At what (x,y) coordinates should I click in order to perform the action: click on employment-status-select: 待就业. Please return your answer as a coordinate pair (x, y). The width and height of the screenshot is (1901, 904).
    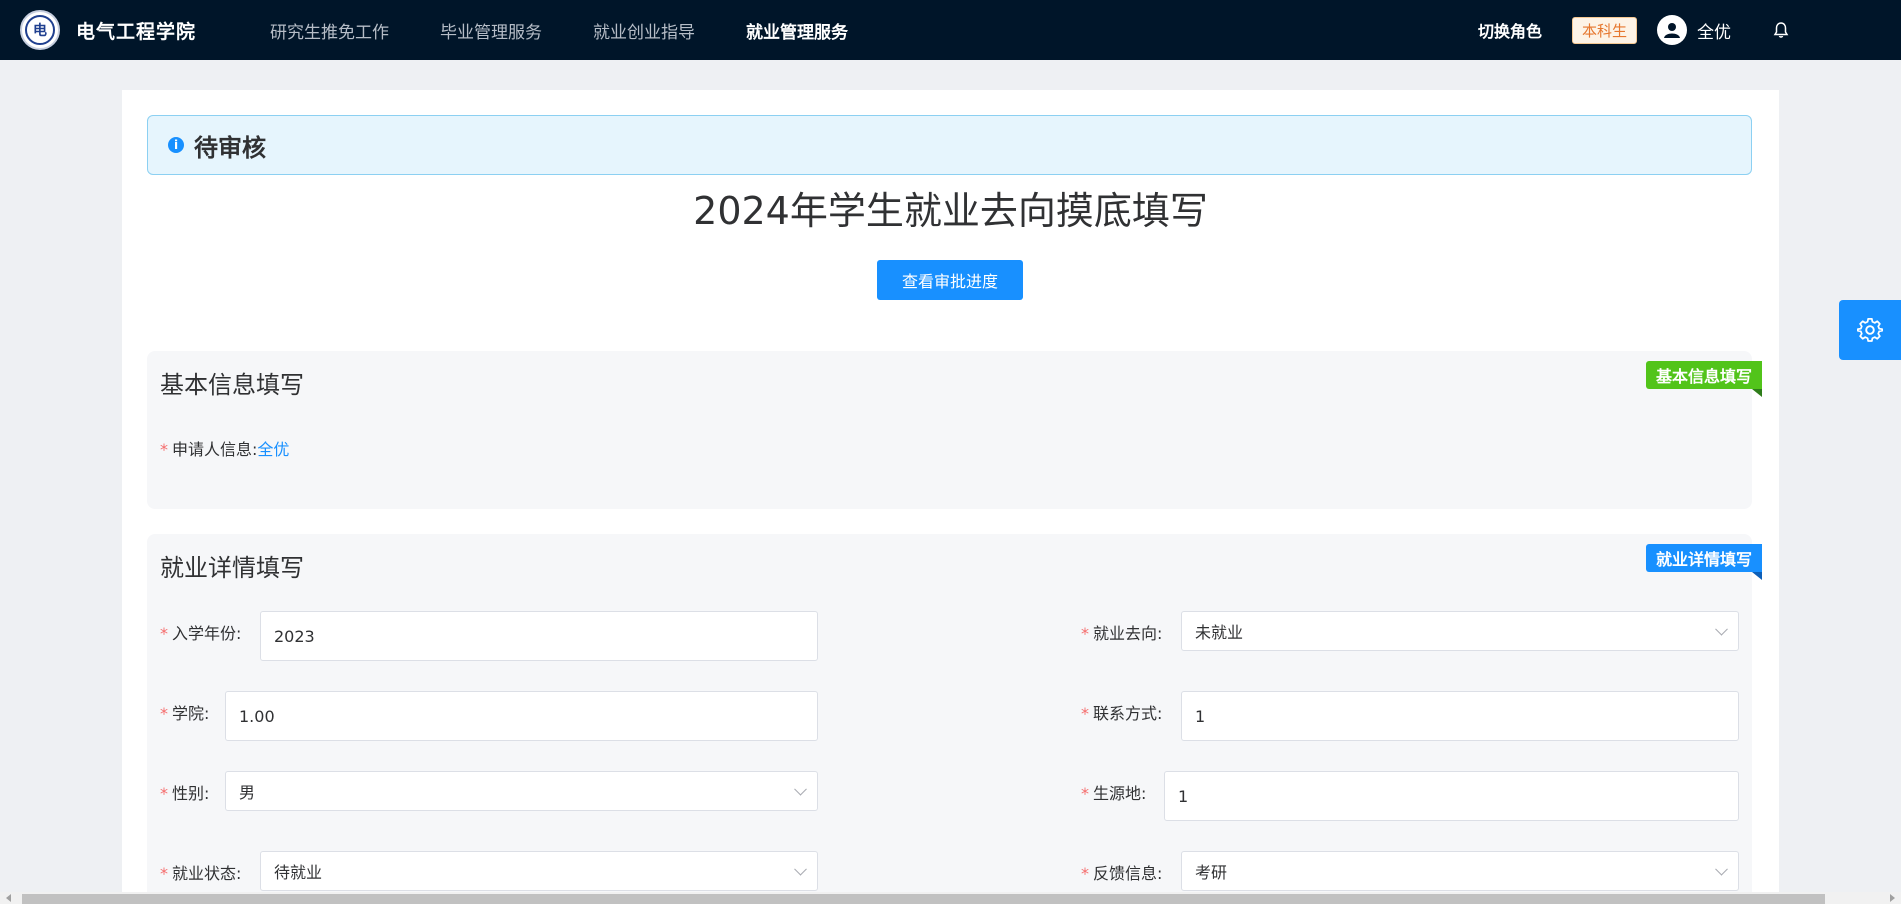
    Looking at the image, I should click on (539, 871).